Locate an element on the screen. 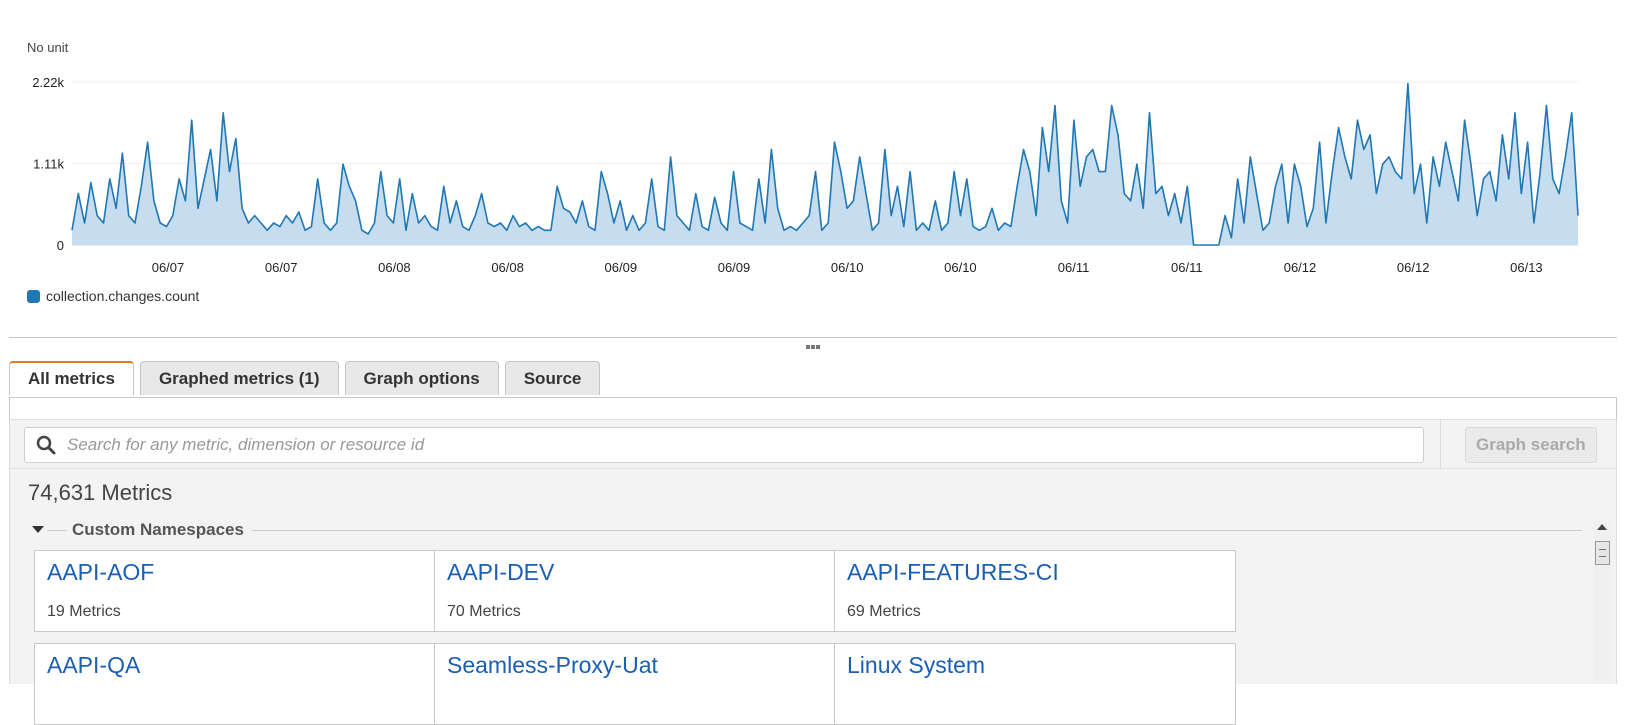  search-box is located at coordinates (724, 445).